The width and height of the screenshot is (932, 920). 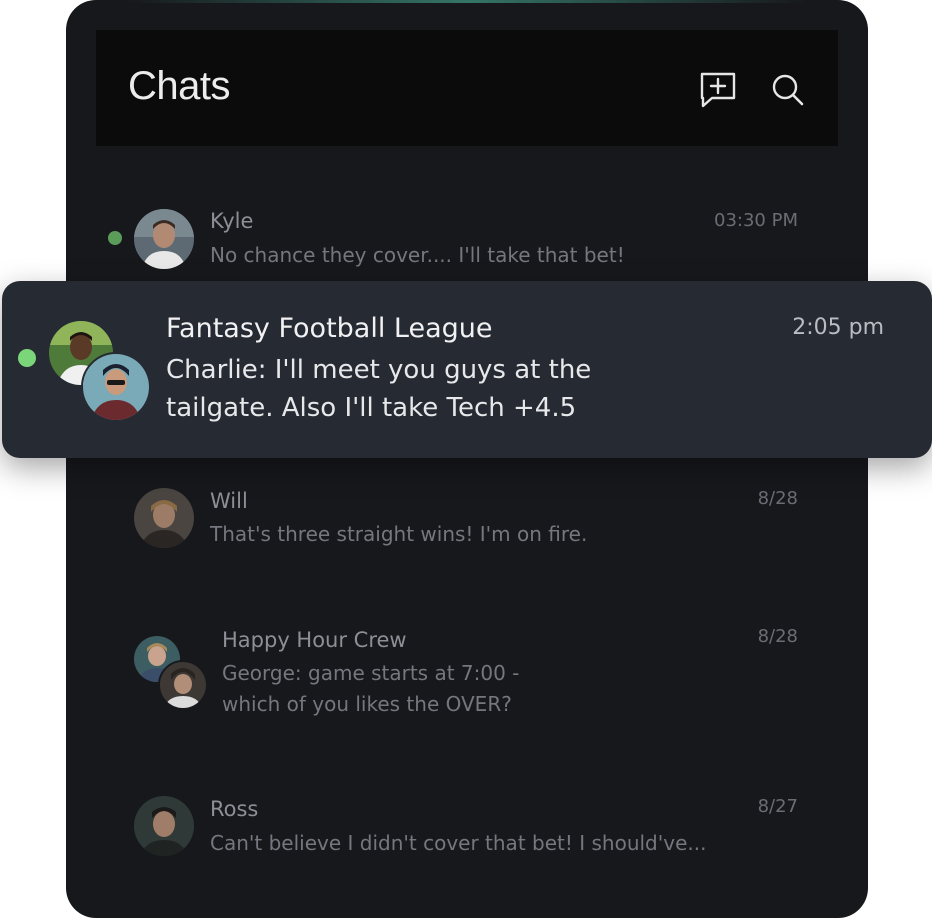 What do you see at coordinates (838, 327) in the screenshot?
I see `chat-time: 2:05 pm` at bounding box center [838, 327].